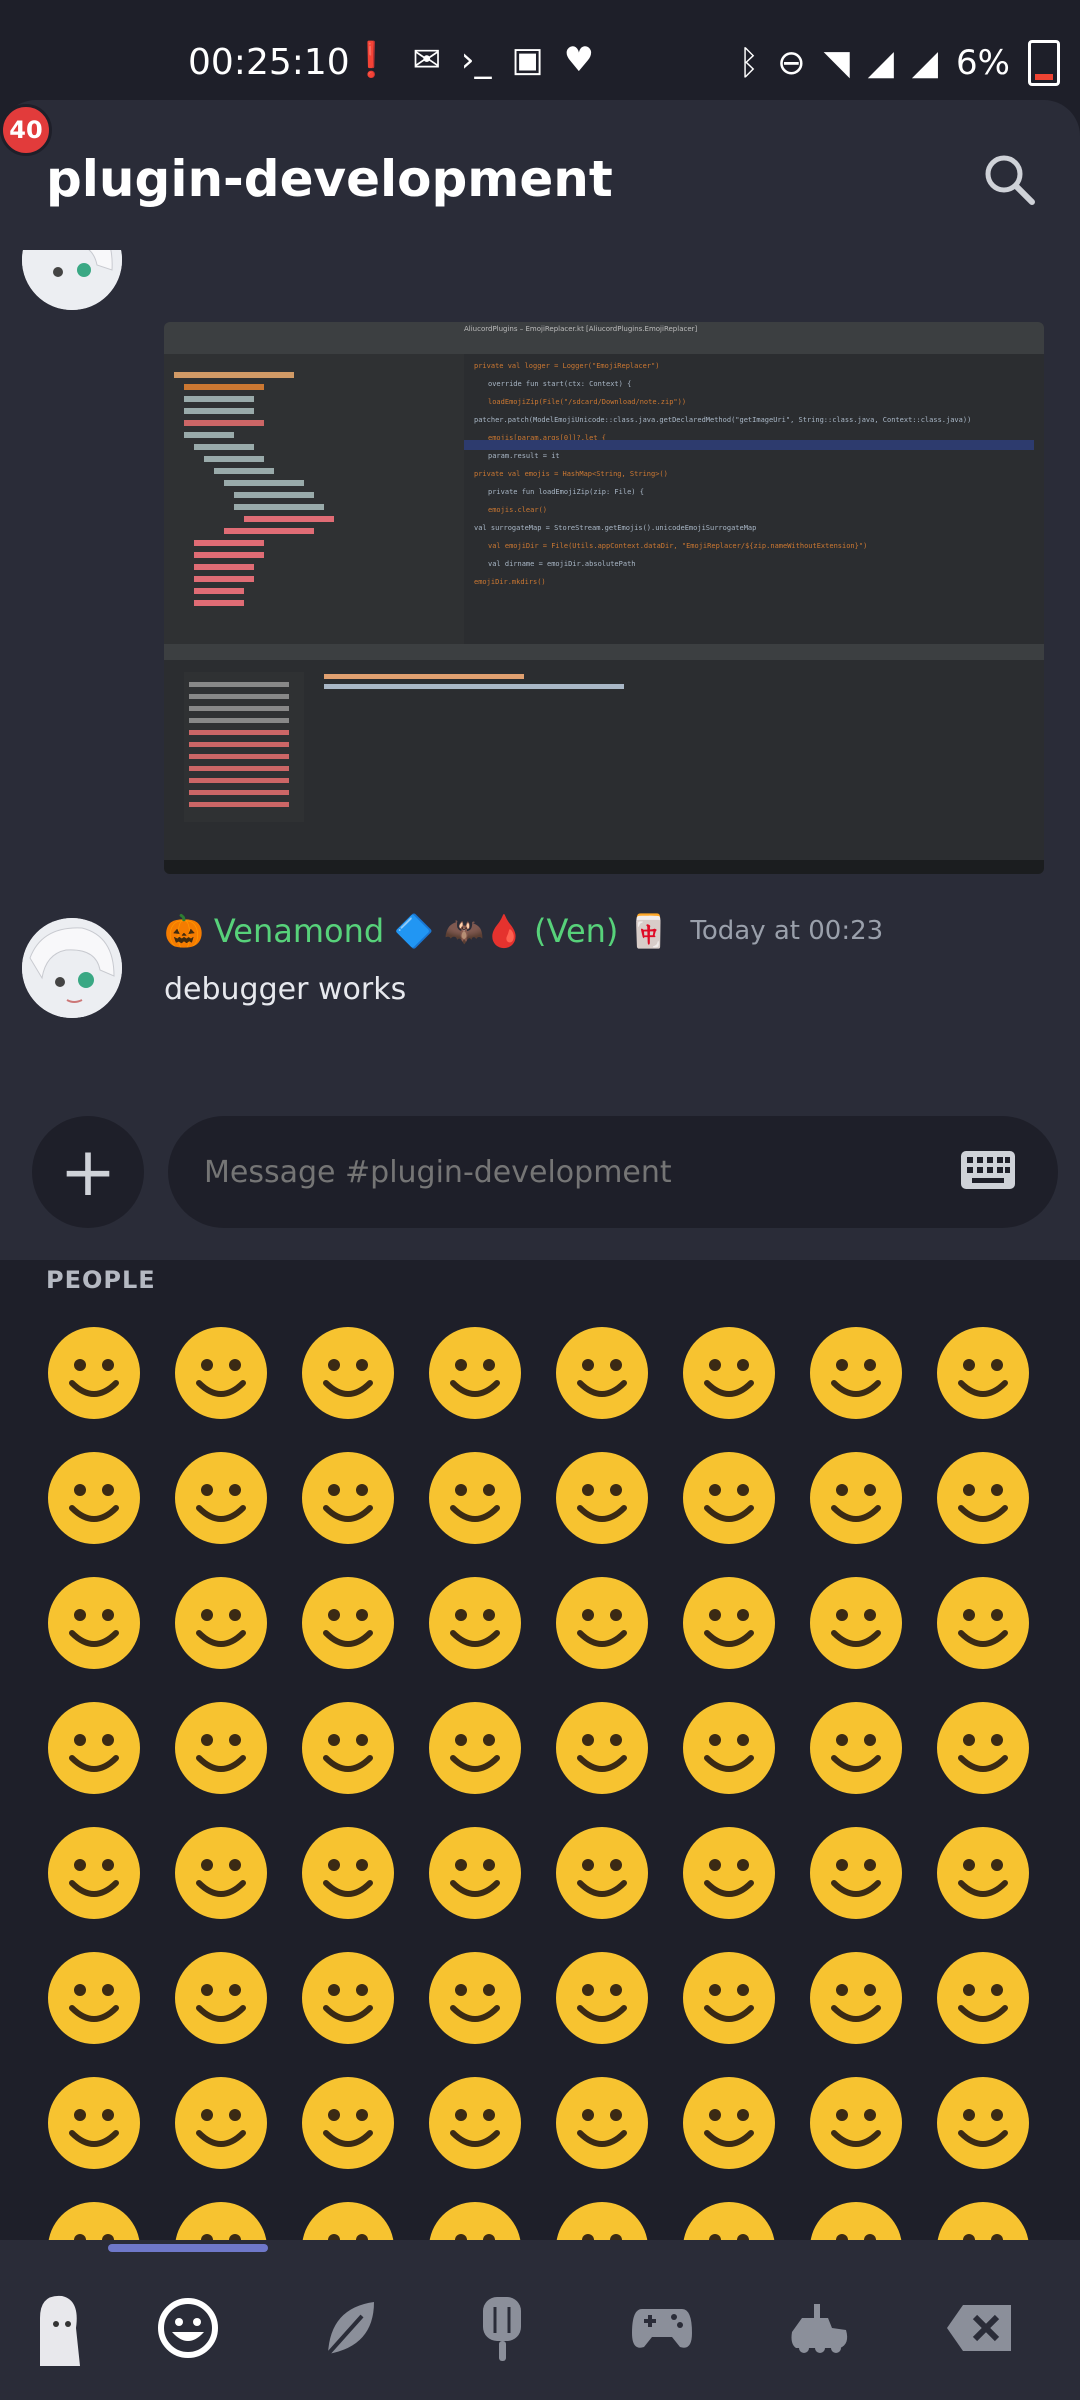 This screenshot has height=2400, width=1080. I want to click on food-icon, so click(502, 2328).